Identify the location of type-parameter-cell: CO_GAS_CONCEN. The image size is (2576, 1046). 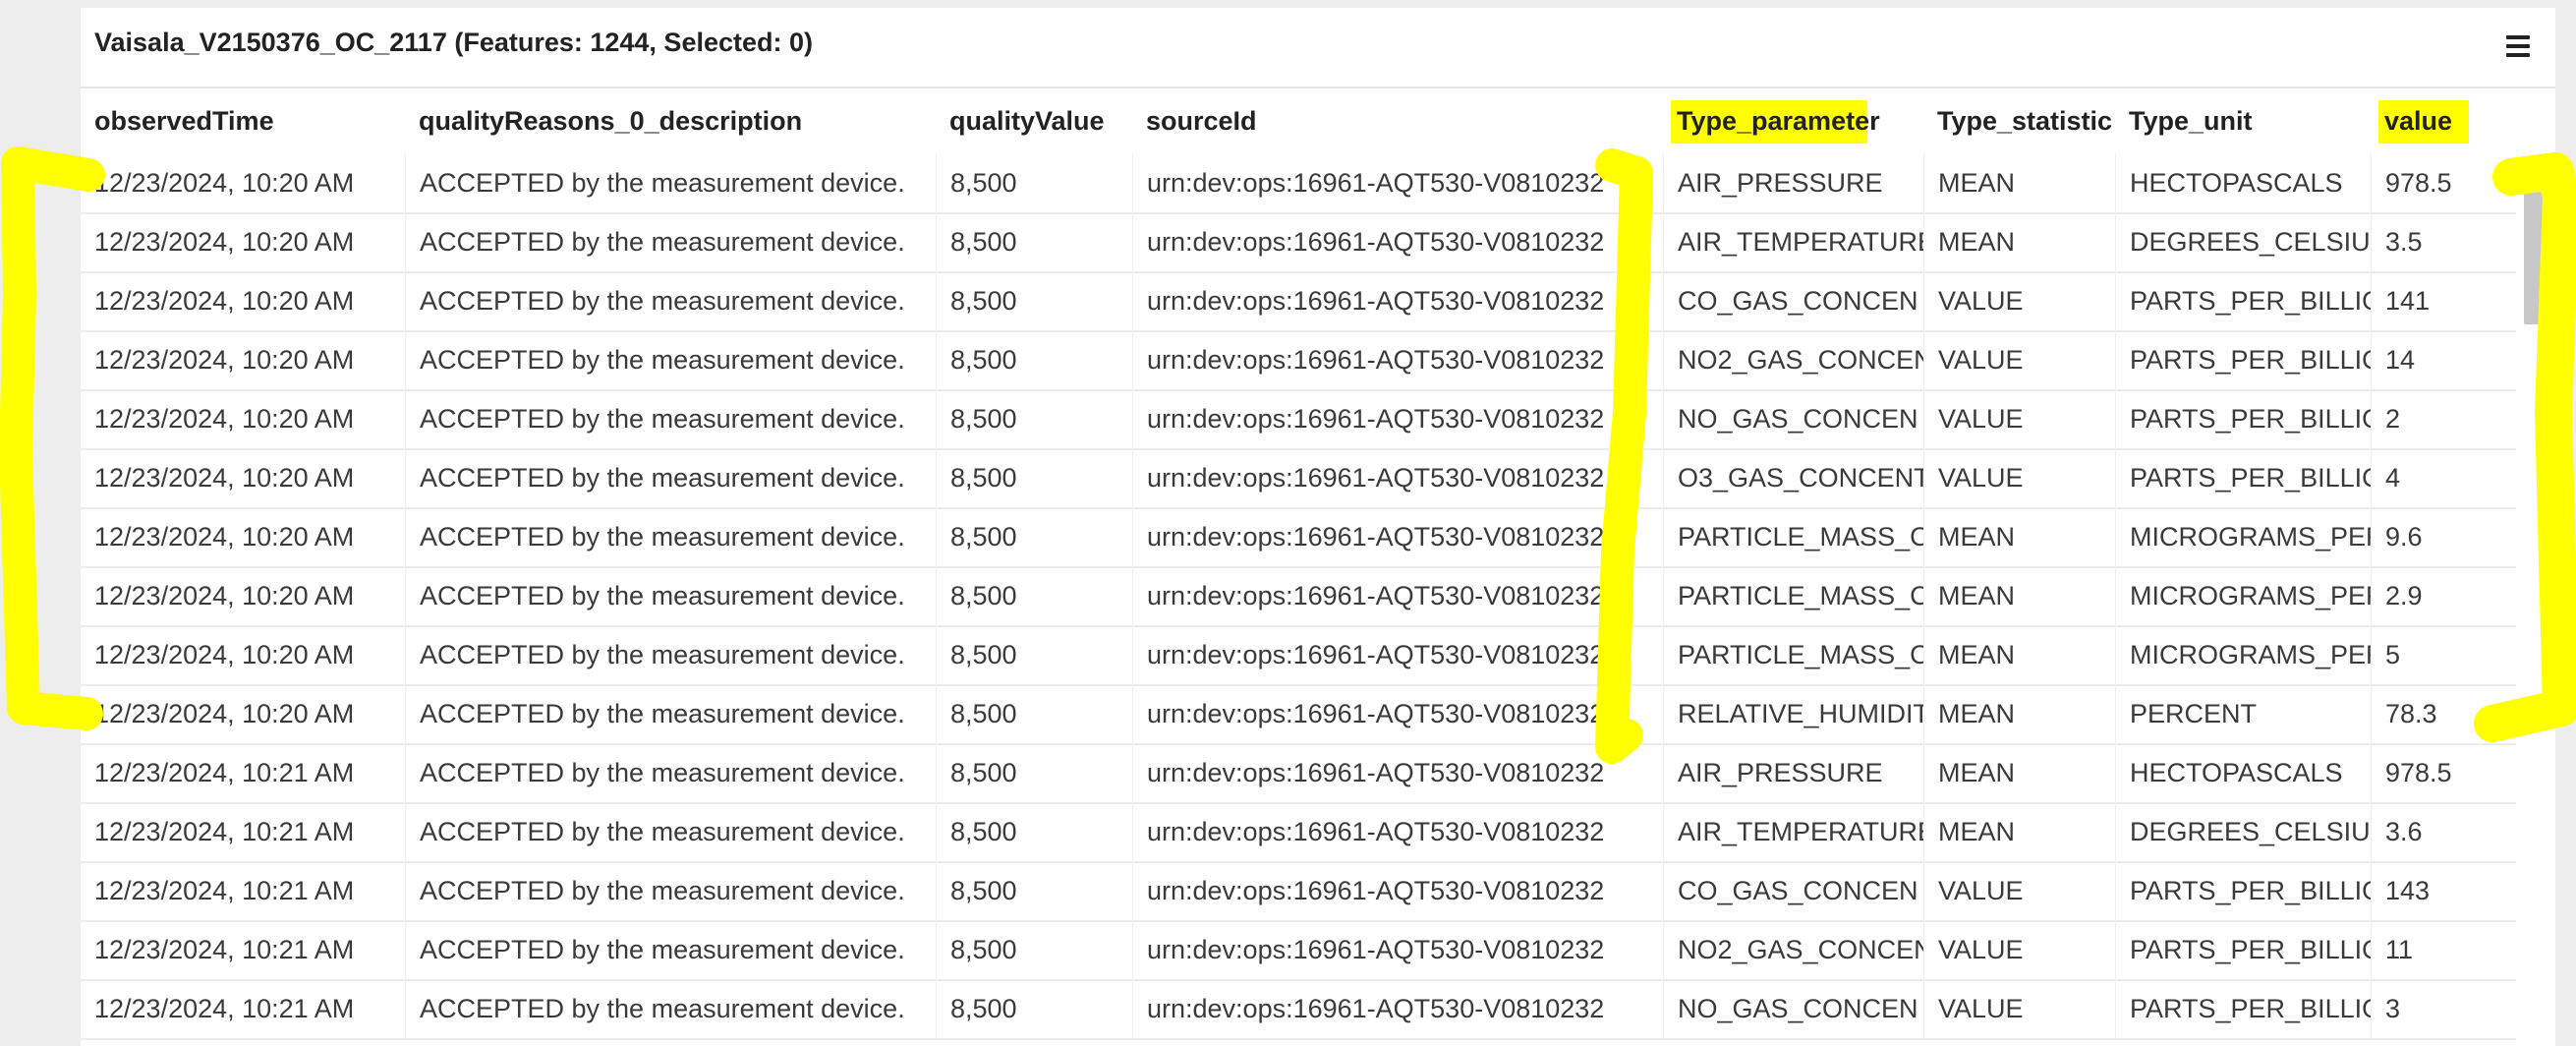
(1793, 891).